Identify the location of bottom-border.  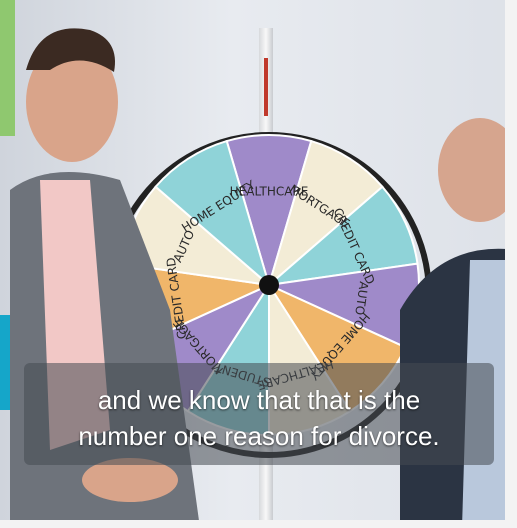
(258, 524).